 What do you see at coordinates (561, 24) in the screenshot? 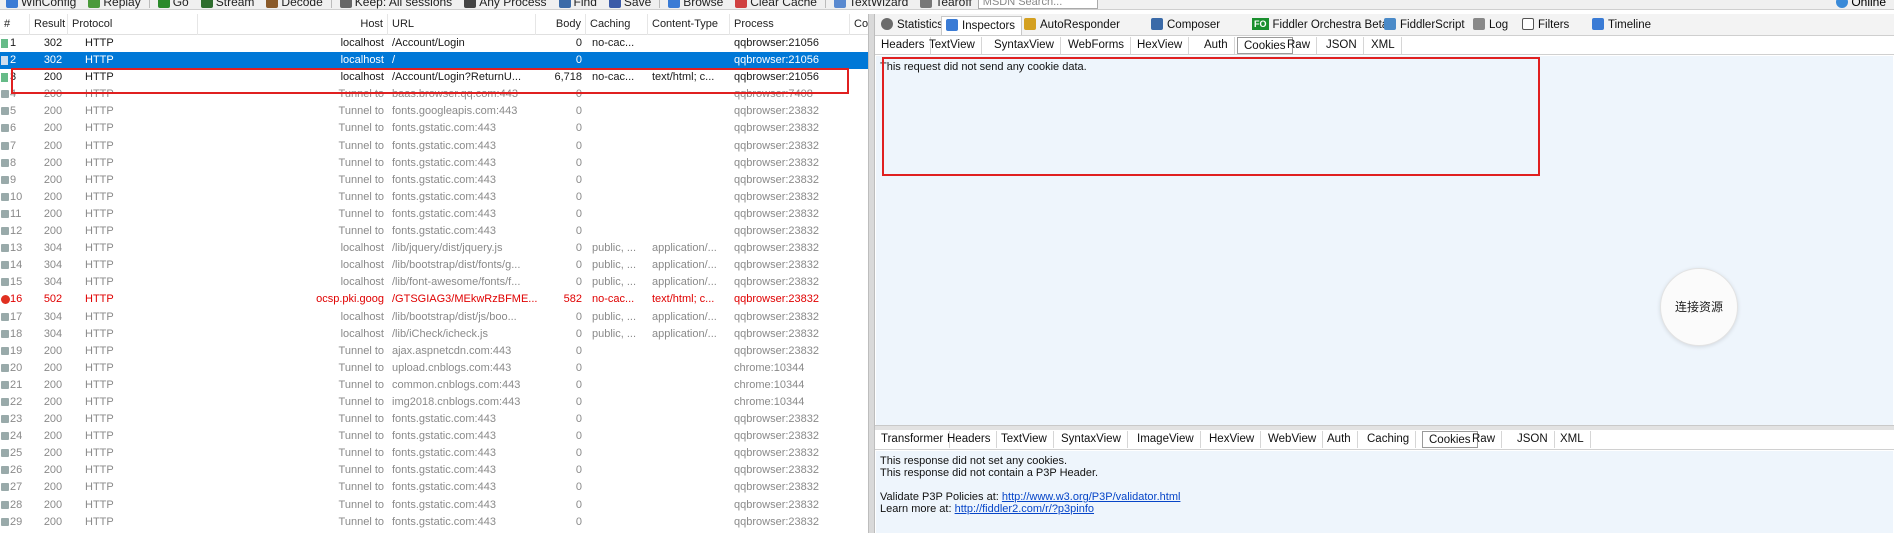
I see `col-header-body: Body` at bounding box center [561, 24].